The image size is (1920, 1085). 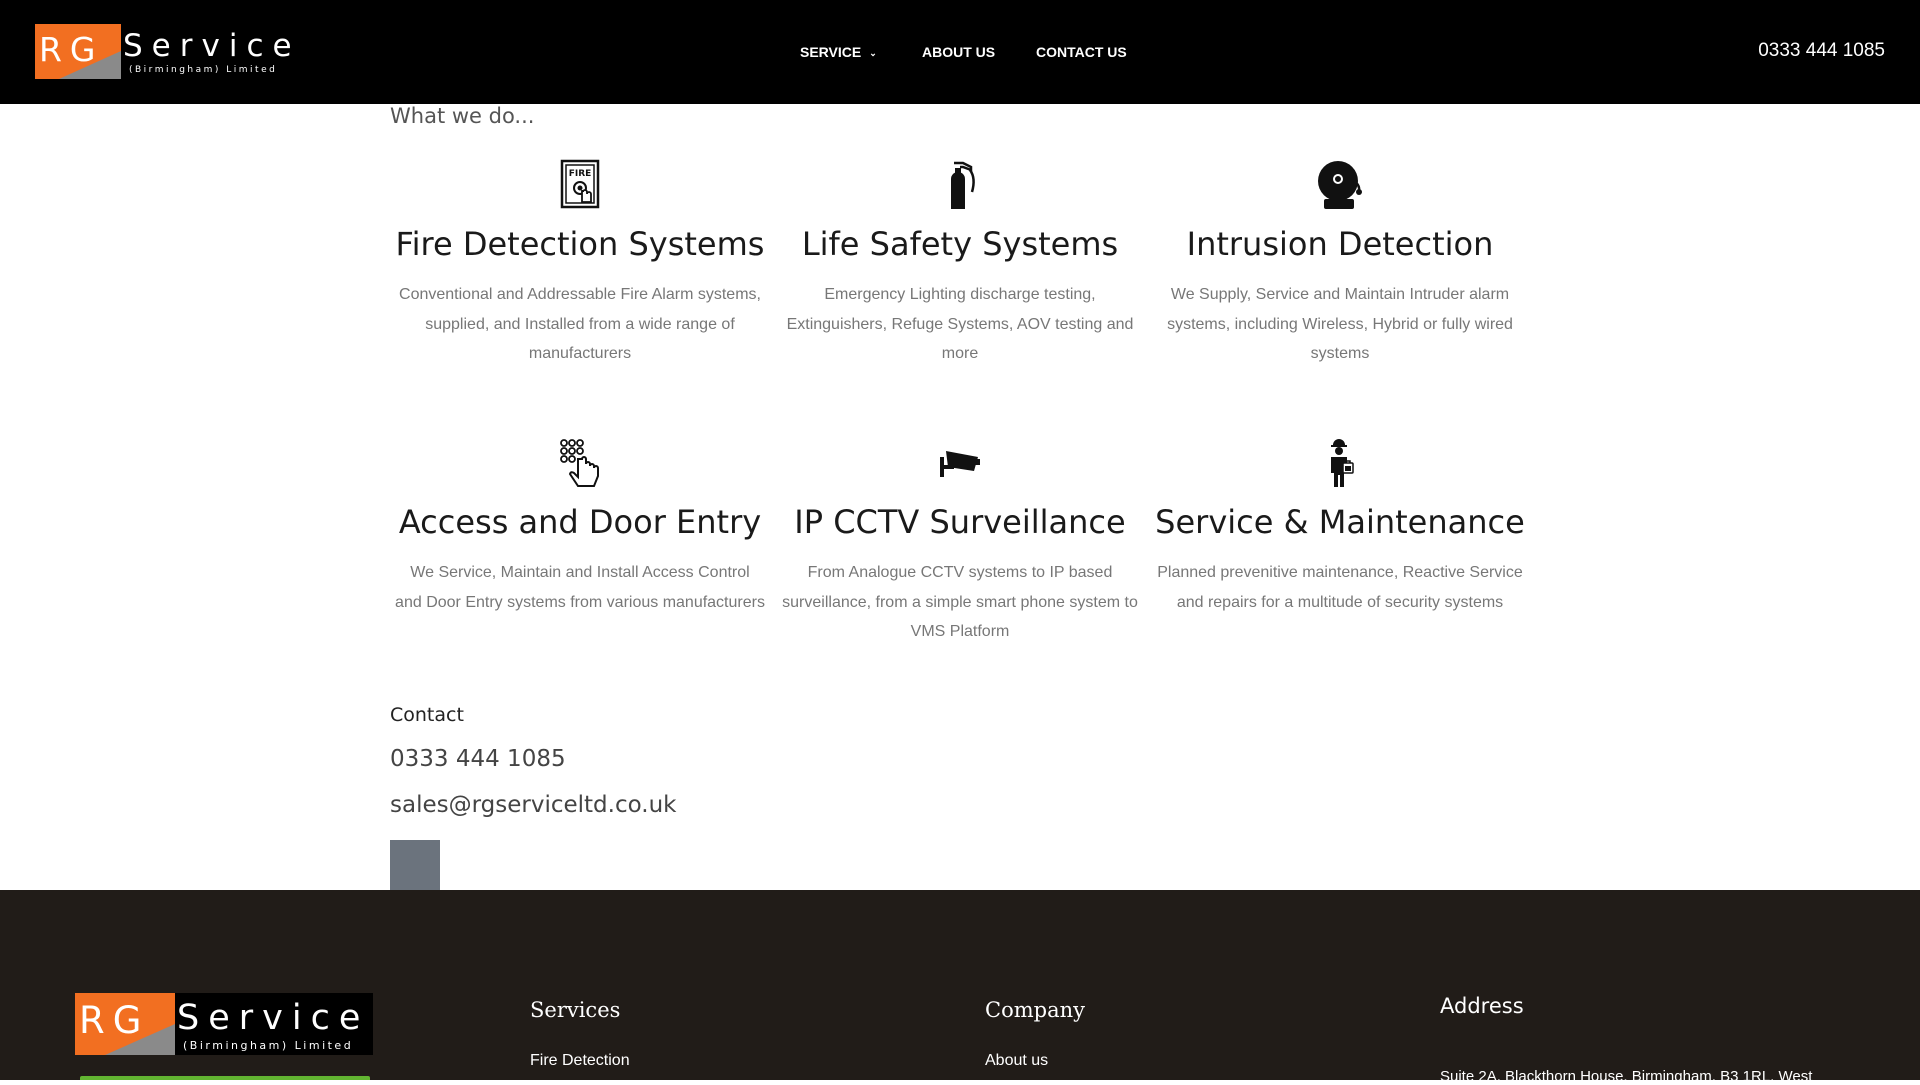 I want to click on service-title: Access and Door Entry, so click(x=580, y=522).